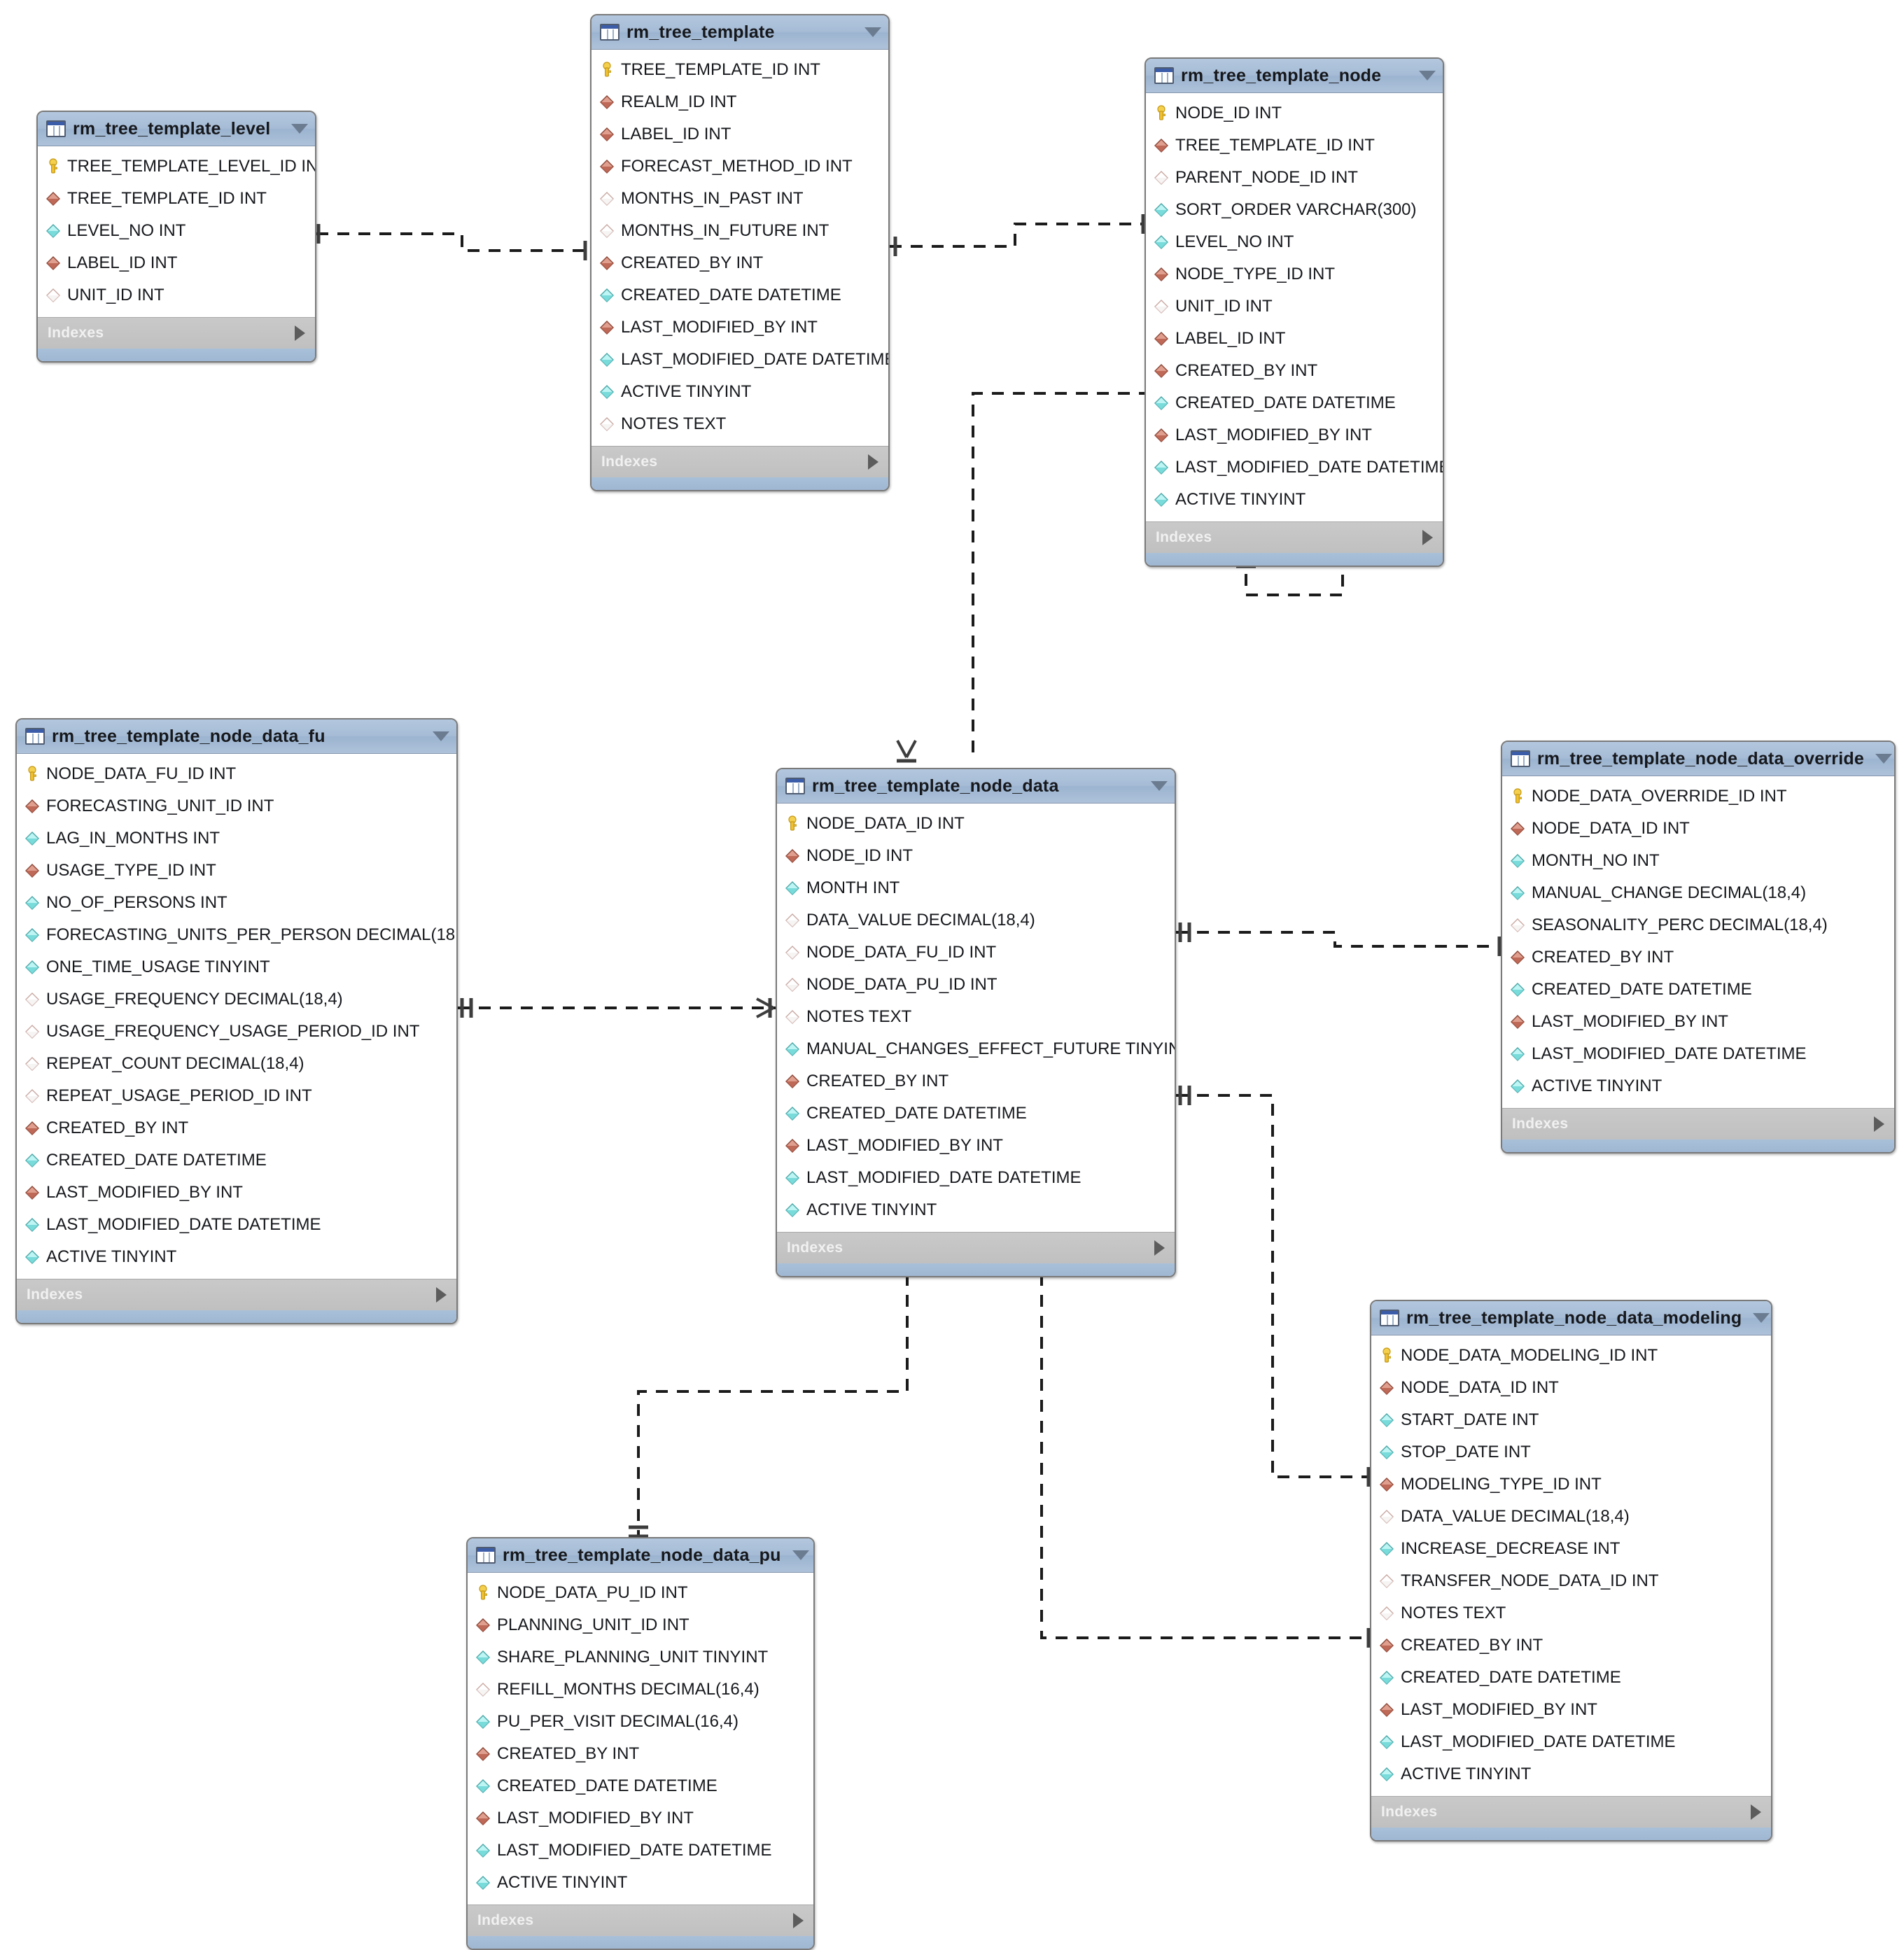 This screenshot has width=1904, height=1950. Describe the element at coordinates (1698, 861) in the screenshot. I see `table-column-row: MONTH_NO INT` at that location.